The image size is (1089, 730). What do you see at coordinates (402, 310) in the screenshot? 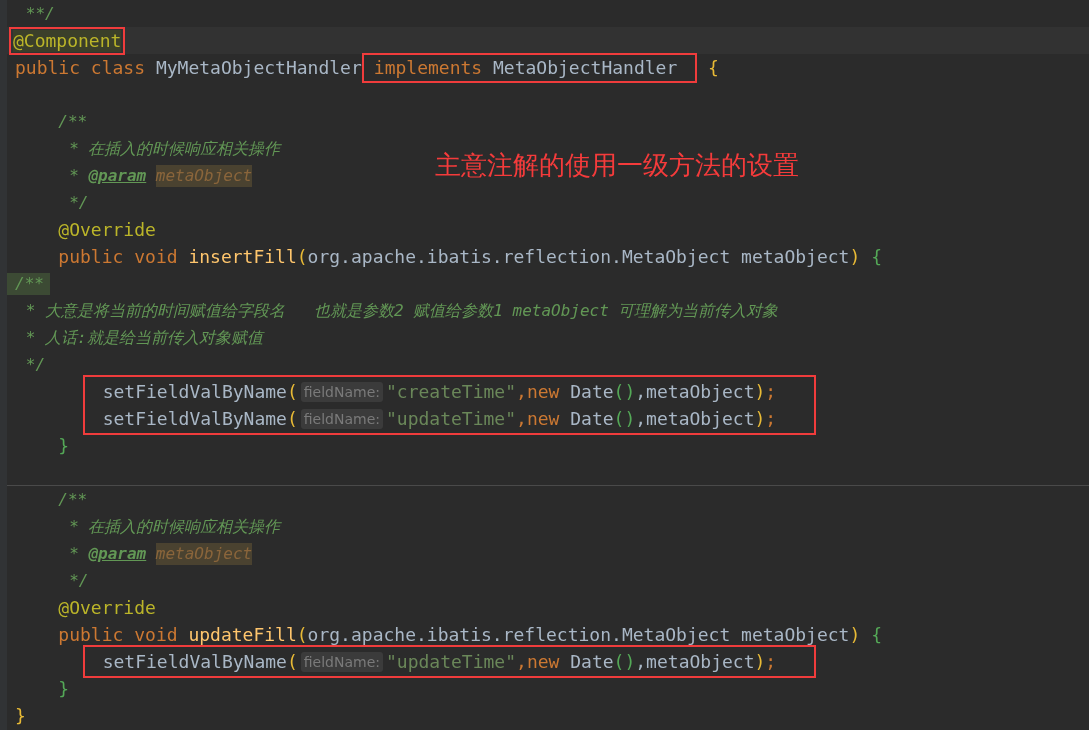
I see `doc-comment: * 大意是将当前的时间赋值给字段名 也就是参数2 赋值给参数1 metaObject 可理解为当前传入对象` at bounding box center [402, 310].